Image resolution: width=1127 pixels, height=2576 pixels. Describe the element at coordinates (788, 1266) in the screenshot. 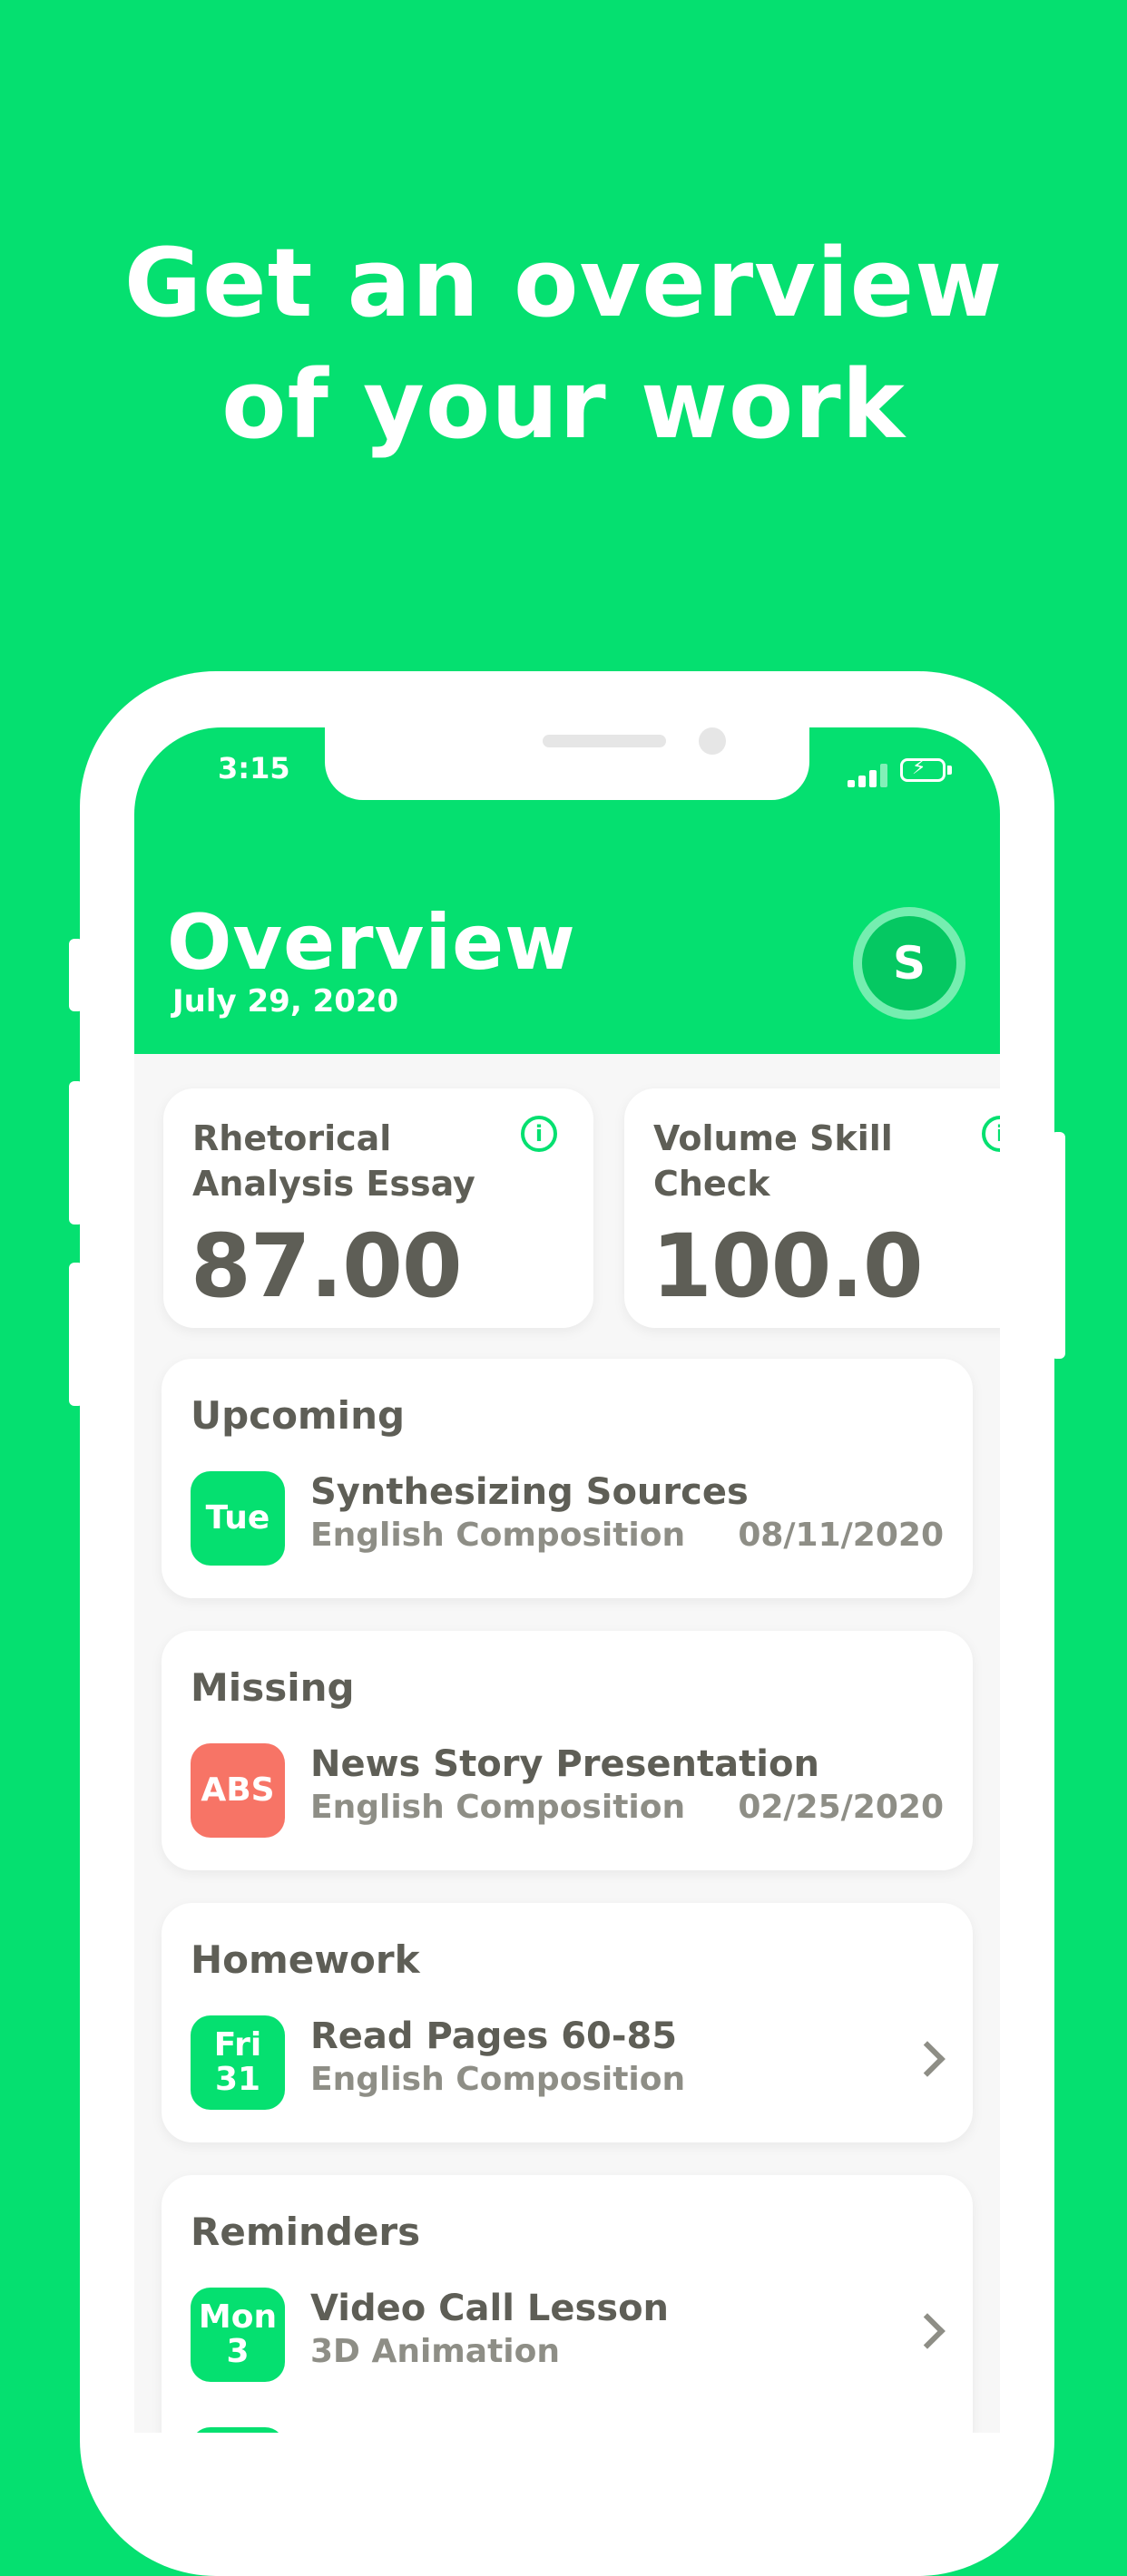

I see `grade-score: 100.0` at that location.